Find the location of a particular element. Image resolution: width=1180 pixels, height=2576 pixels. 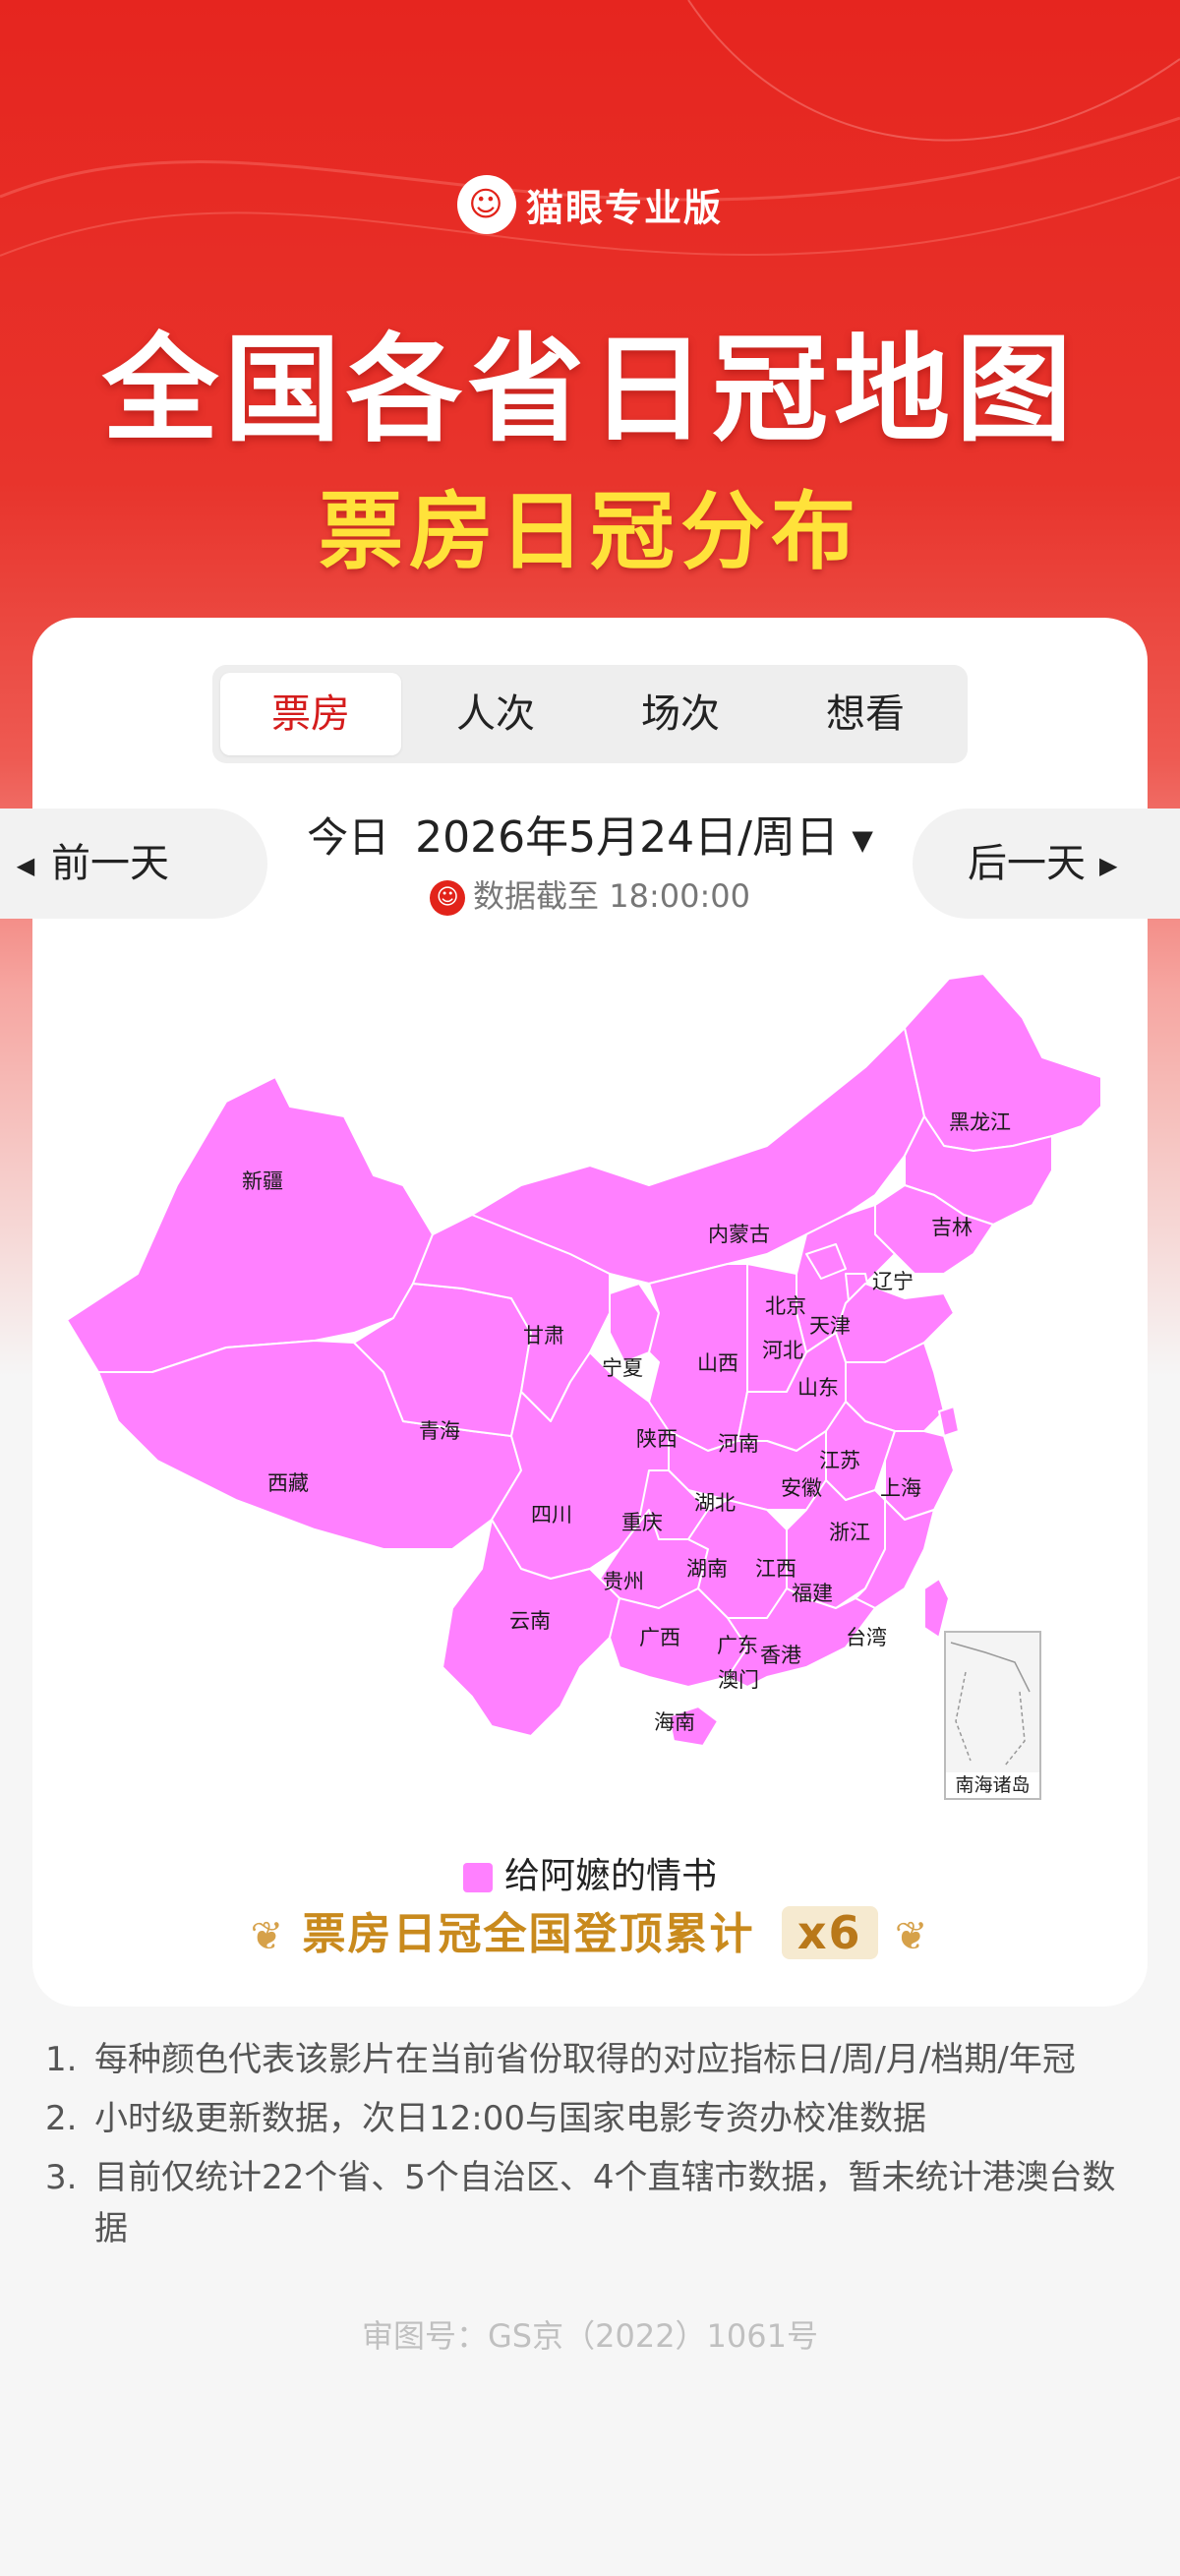

label-neimenggu: 内蒙古 is located at coordinates (739, 1234).